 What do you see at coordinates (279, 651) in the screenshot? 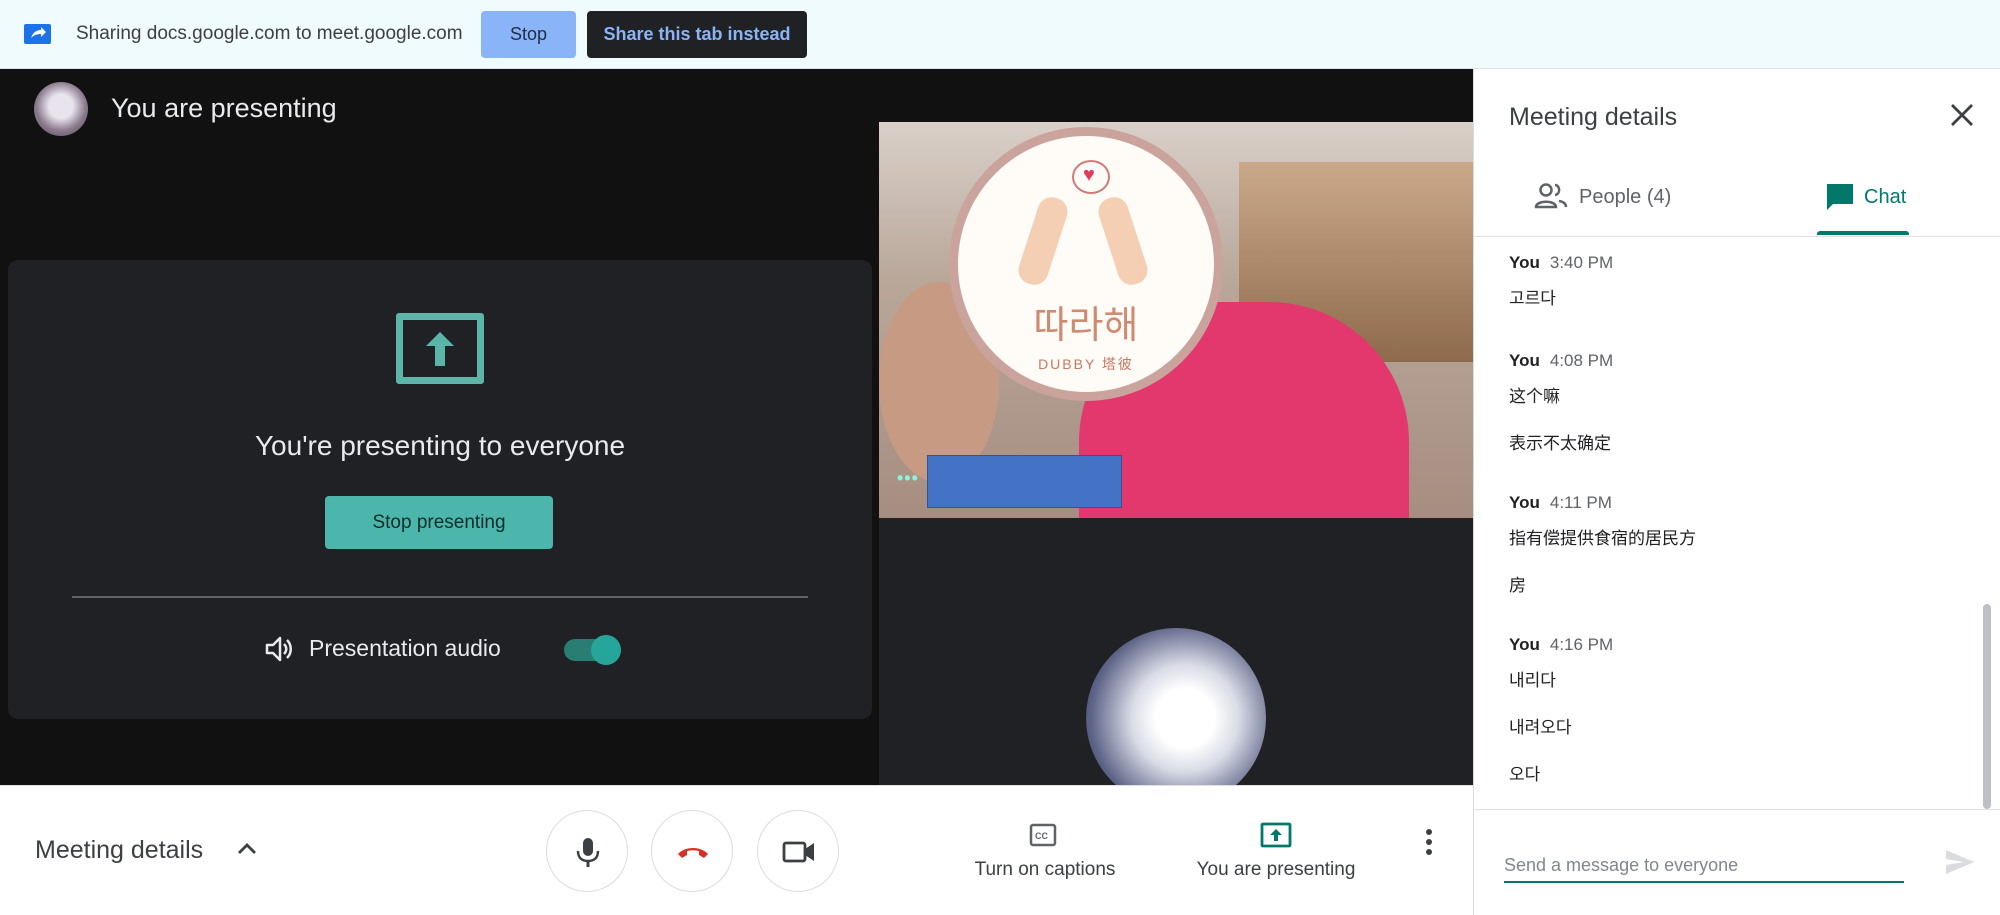
I see `speaker-icon` at bounding box center [279, 651].